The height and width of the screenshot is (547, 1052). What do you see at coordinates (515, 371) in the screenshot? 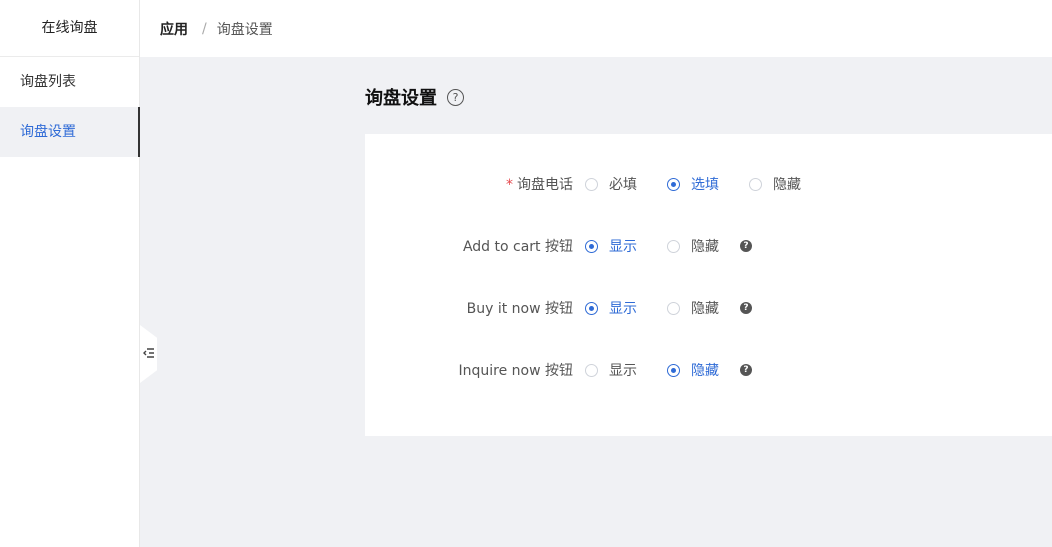
I see `setting-label: Inquire now 按钮` at bounding box center [515, 371].